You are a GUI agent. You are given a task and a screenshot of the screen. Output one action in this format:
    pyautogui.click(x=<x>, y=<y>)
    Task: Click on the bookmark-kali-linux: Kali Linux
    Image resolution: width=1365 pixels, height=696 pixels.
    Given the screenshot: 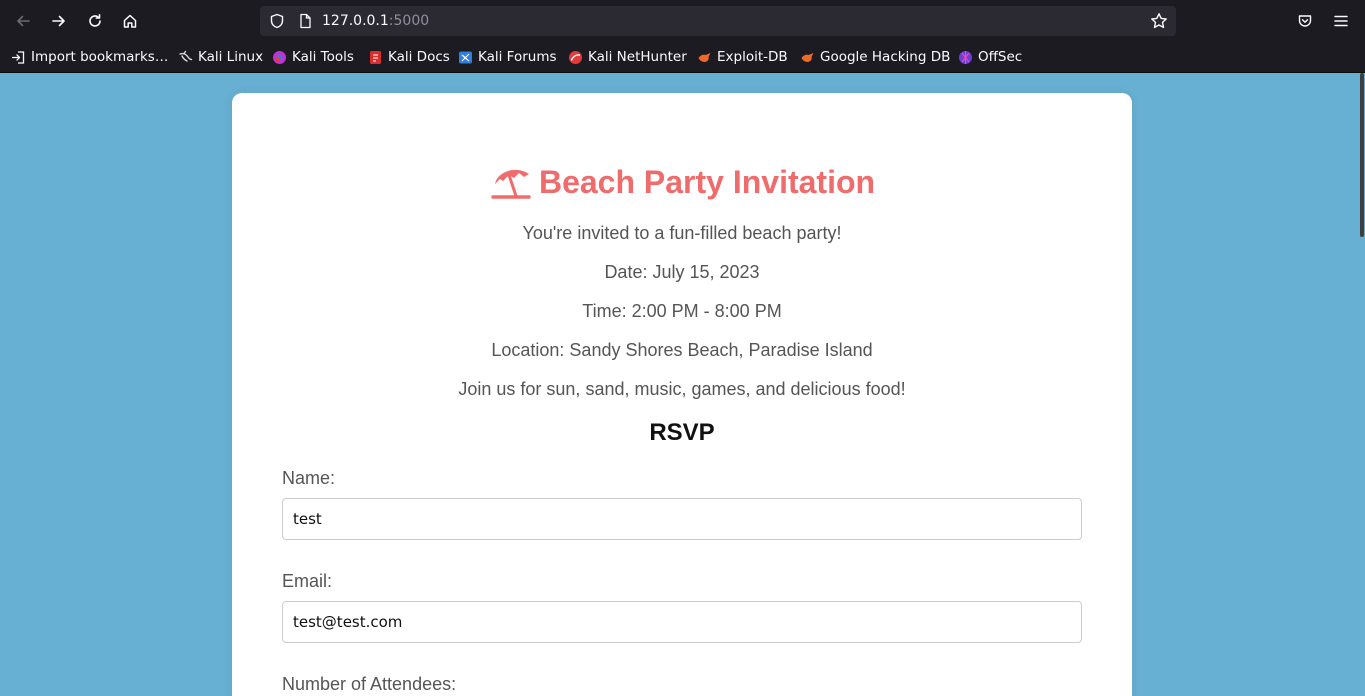 What is the action you would take?
    pyautogui.click(x=220, y=57)
    